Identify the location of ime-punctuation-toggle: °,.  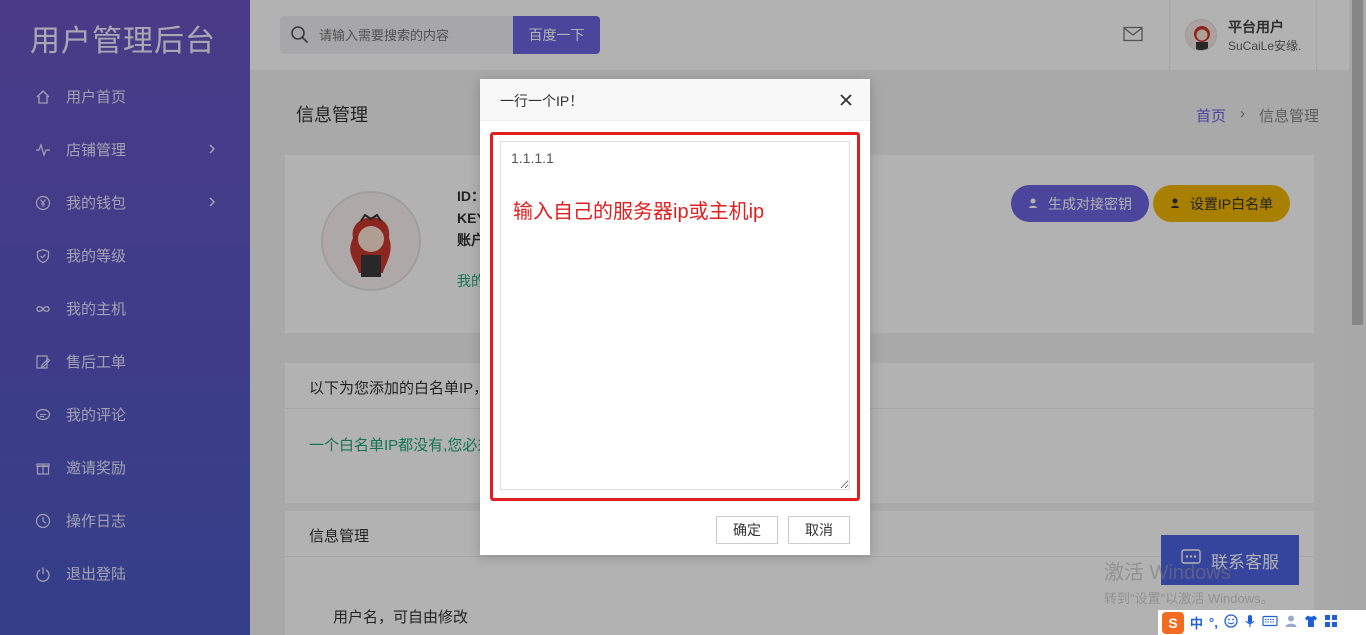
(1213, 622).